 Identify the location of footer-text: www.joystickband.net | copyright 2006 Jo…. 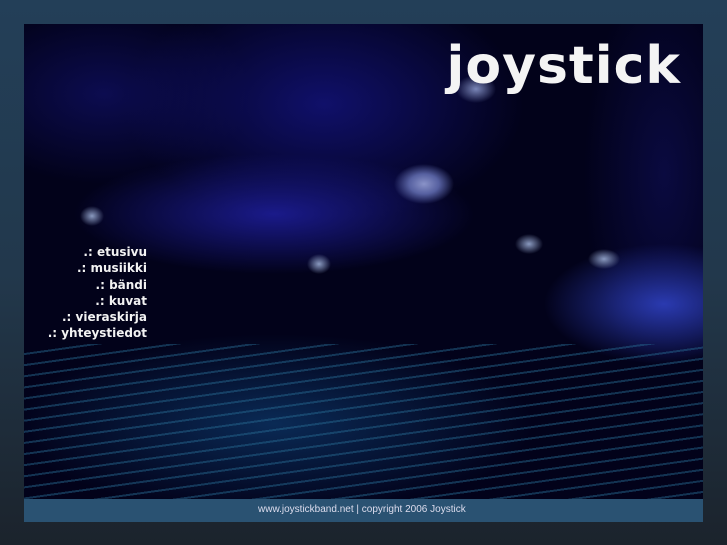
(362, 509).